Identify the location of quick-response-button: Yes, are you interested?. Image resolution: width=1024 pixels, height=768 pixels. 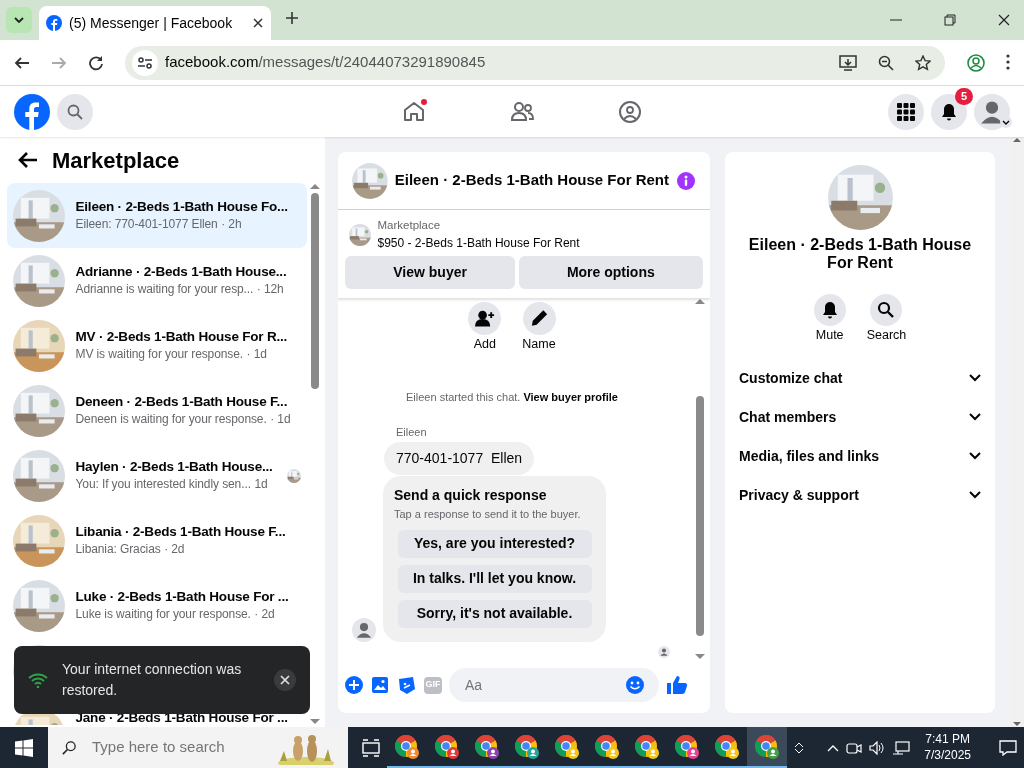
(494, 543).